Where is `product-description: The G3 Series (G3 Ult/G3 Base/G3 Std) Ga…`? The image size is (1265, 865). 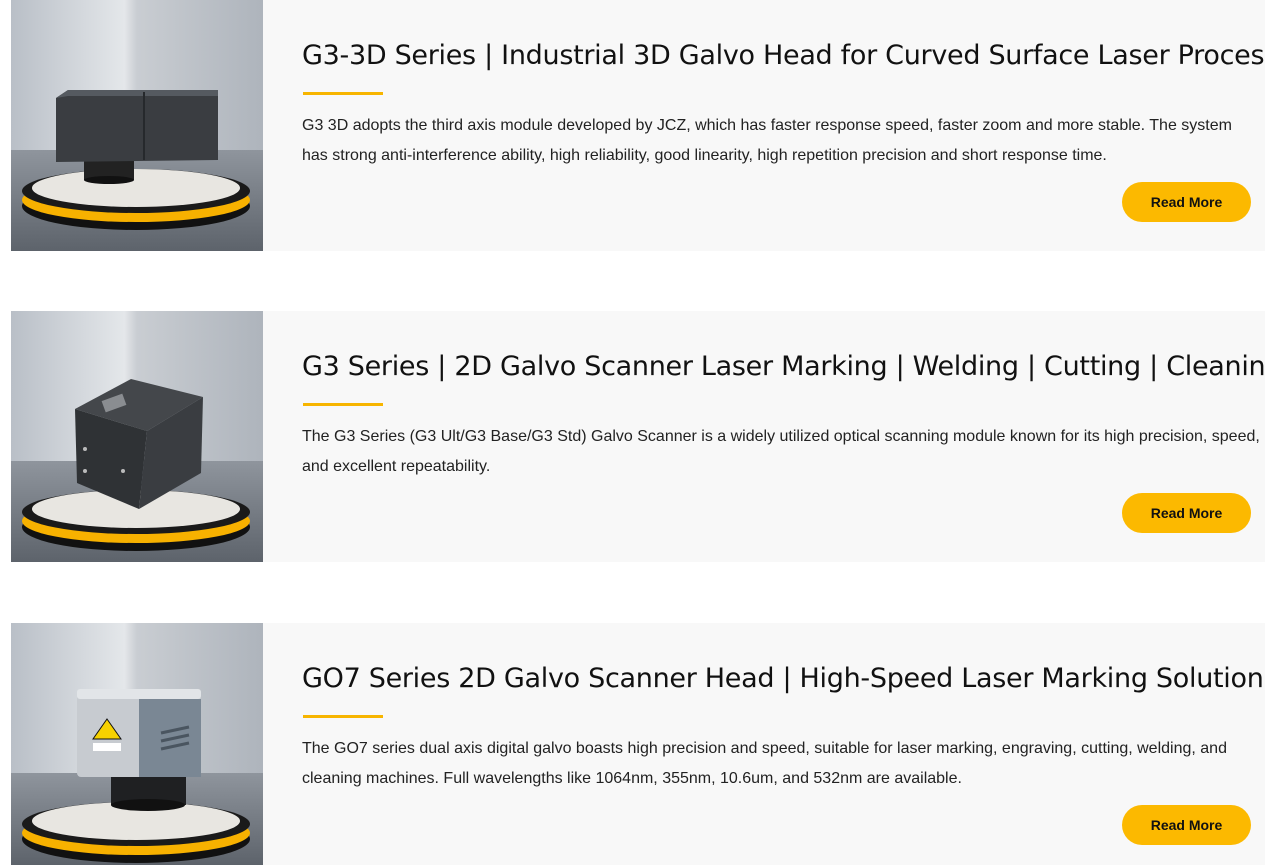
product-description: The G3 Series (G3 Ult/G3 Base/G3 Std) Ga… is located at coordinates (781, 451).